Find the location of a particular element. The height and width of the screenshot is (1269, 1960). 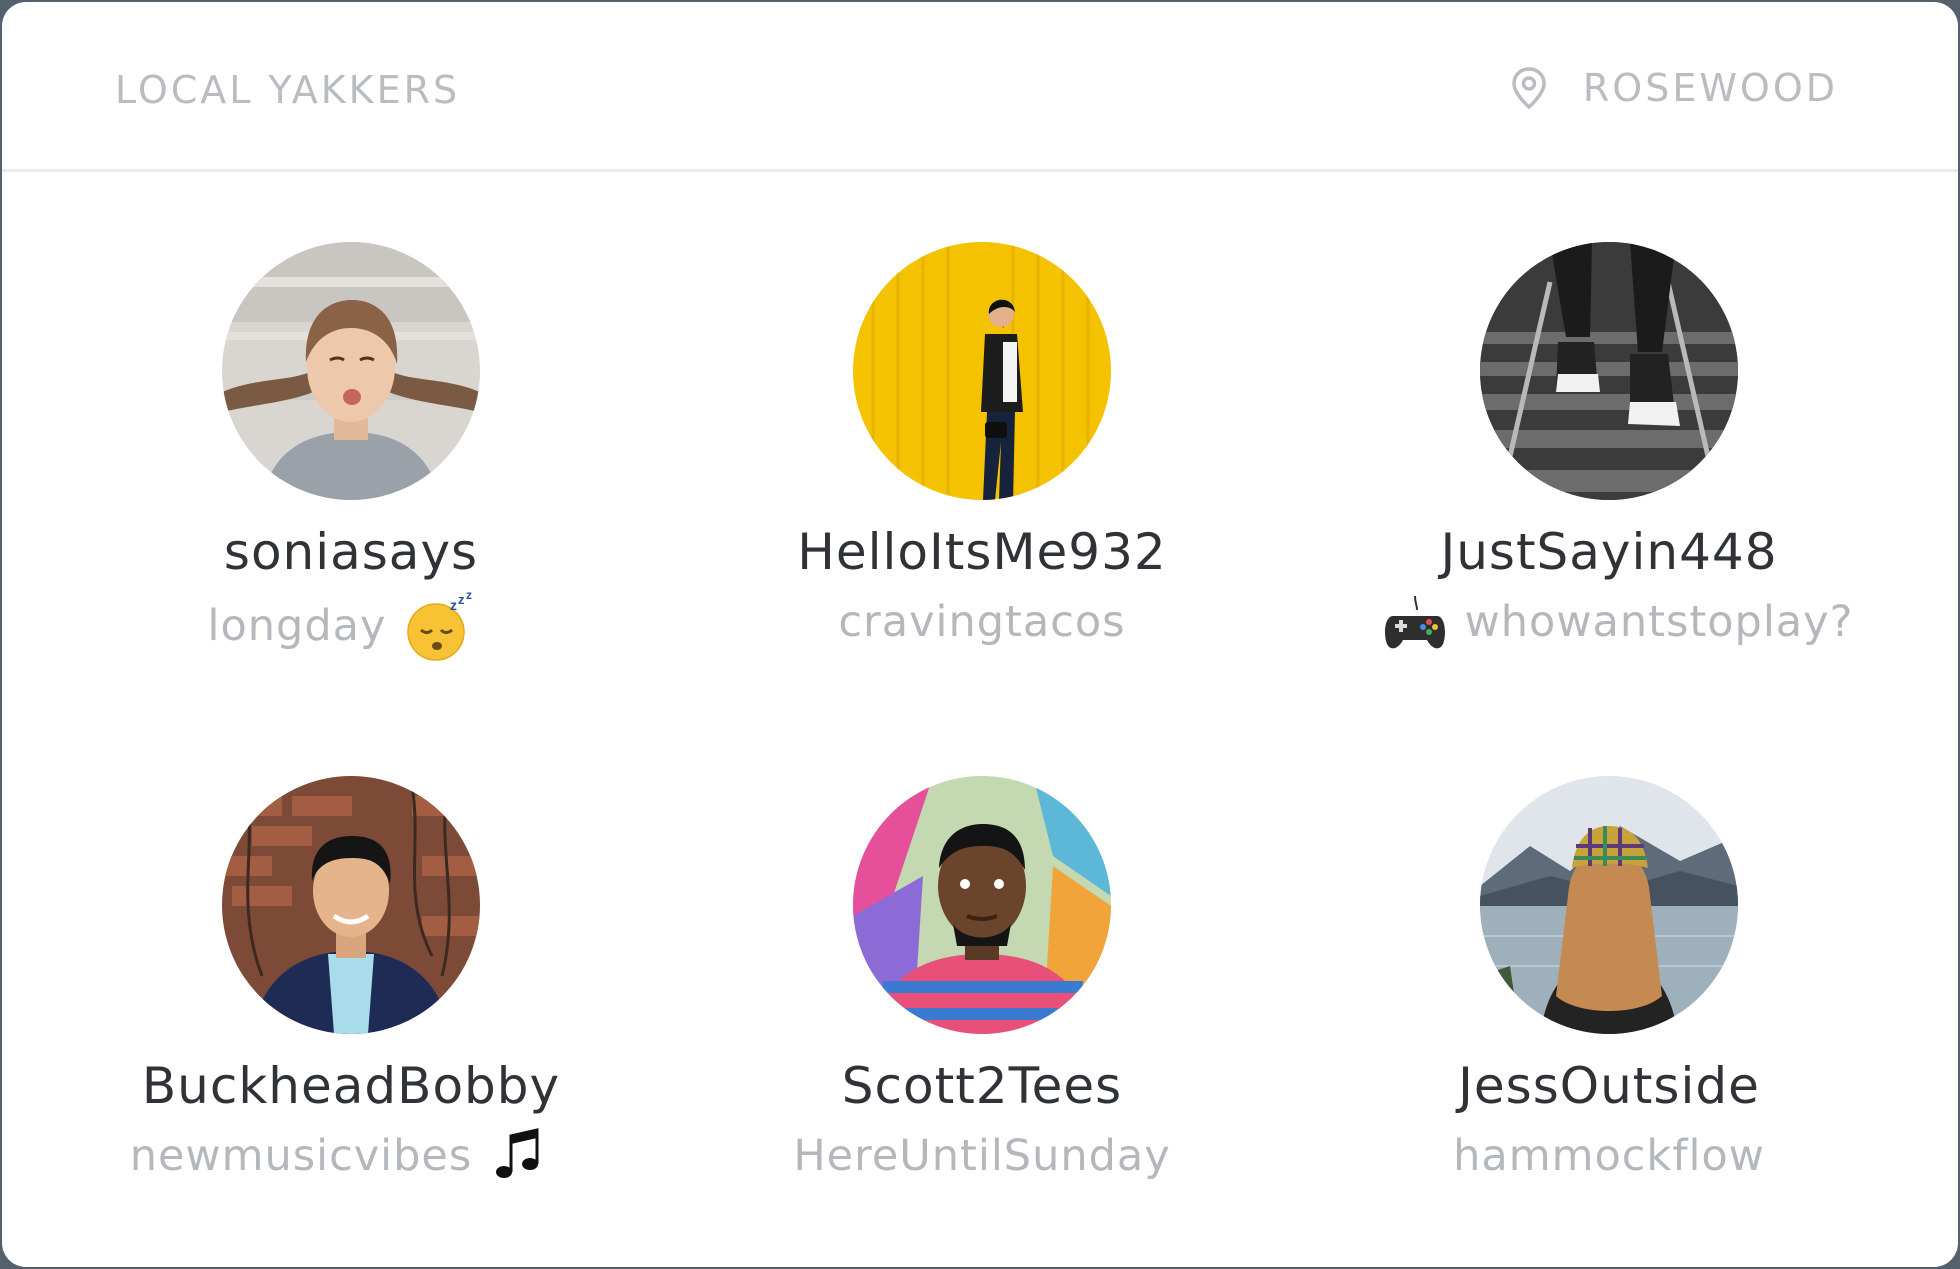

user-status: whowantstoplay? is located at coordinates (1609, 622).